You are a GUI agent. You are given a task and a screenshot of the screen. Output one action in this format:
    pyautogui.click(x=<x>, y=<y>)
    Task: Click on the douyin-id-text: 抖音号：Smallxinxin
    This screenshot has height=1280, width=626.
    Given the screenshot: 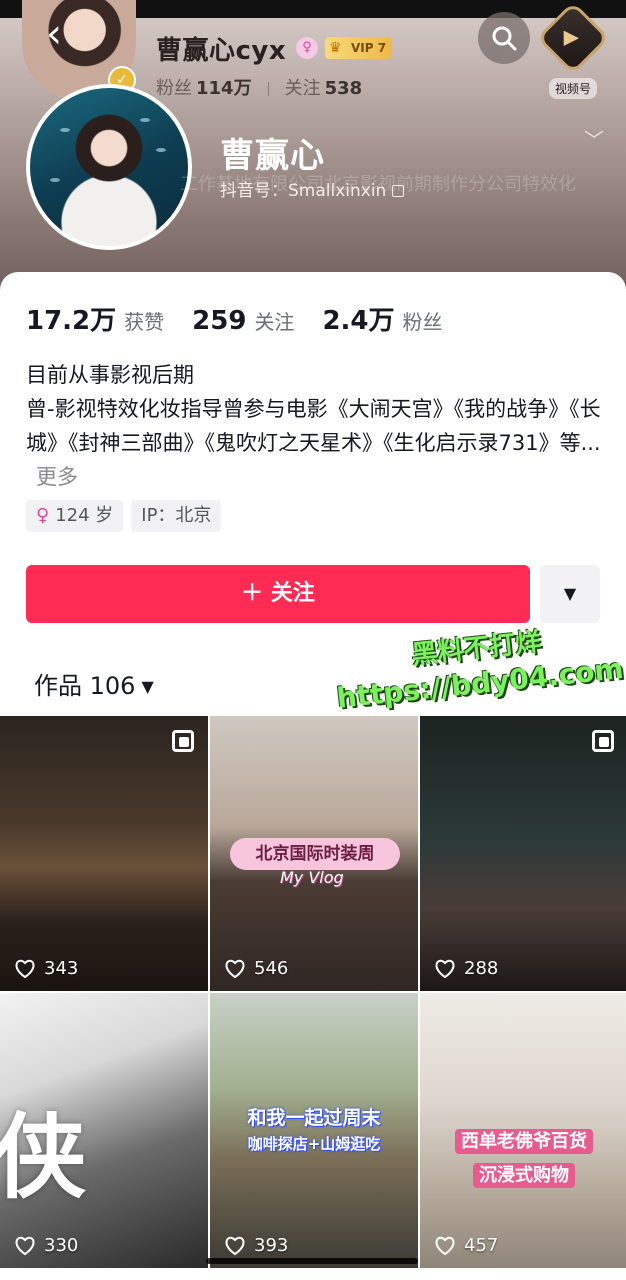 What is the action you would take?
    pyautogui.click(x=303, y=191)
    